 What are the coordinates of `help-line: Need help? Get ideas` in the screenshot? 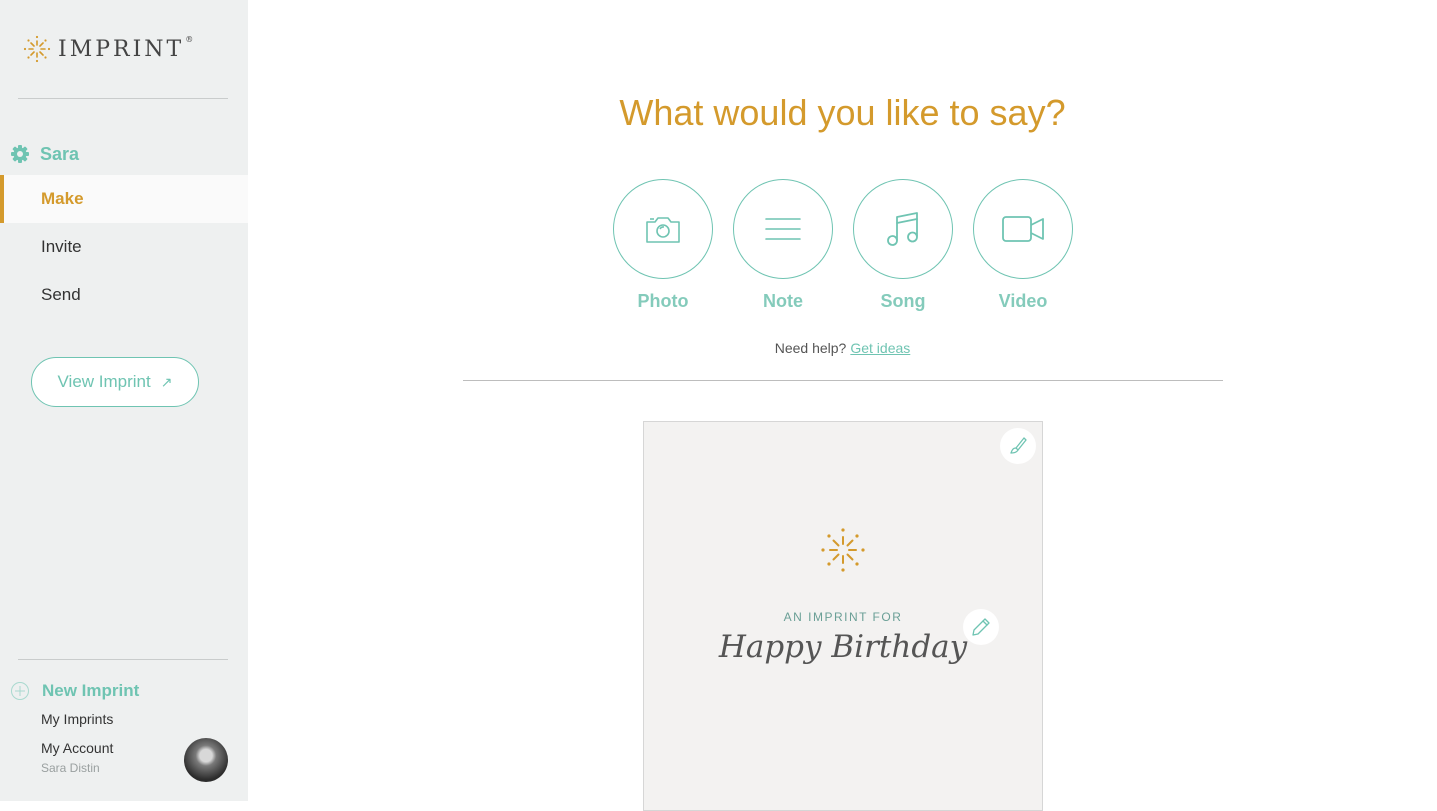 It's located at (842, 348).